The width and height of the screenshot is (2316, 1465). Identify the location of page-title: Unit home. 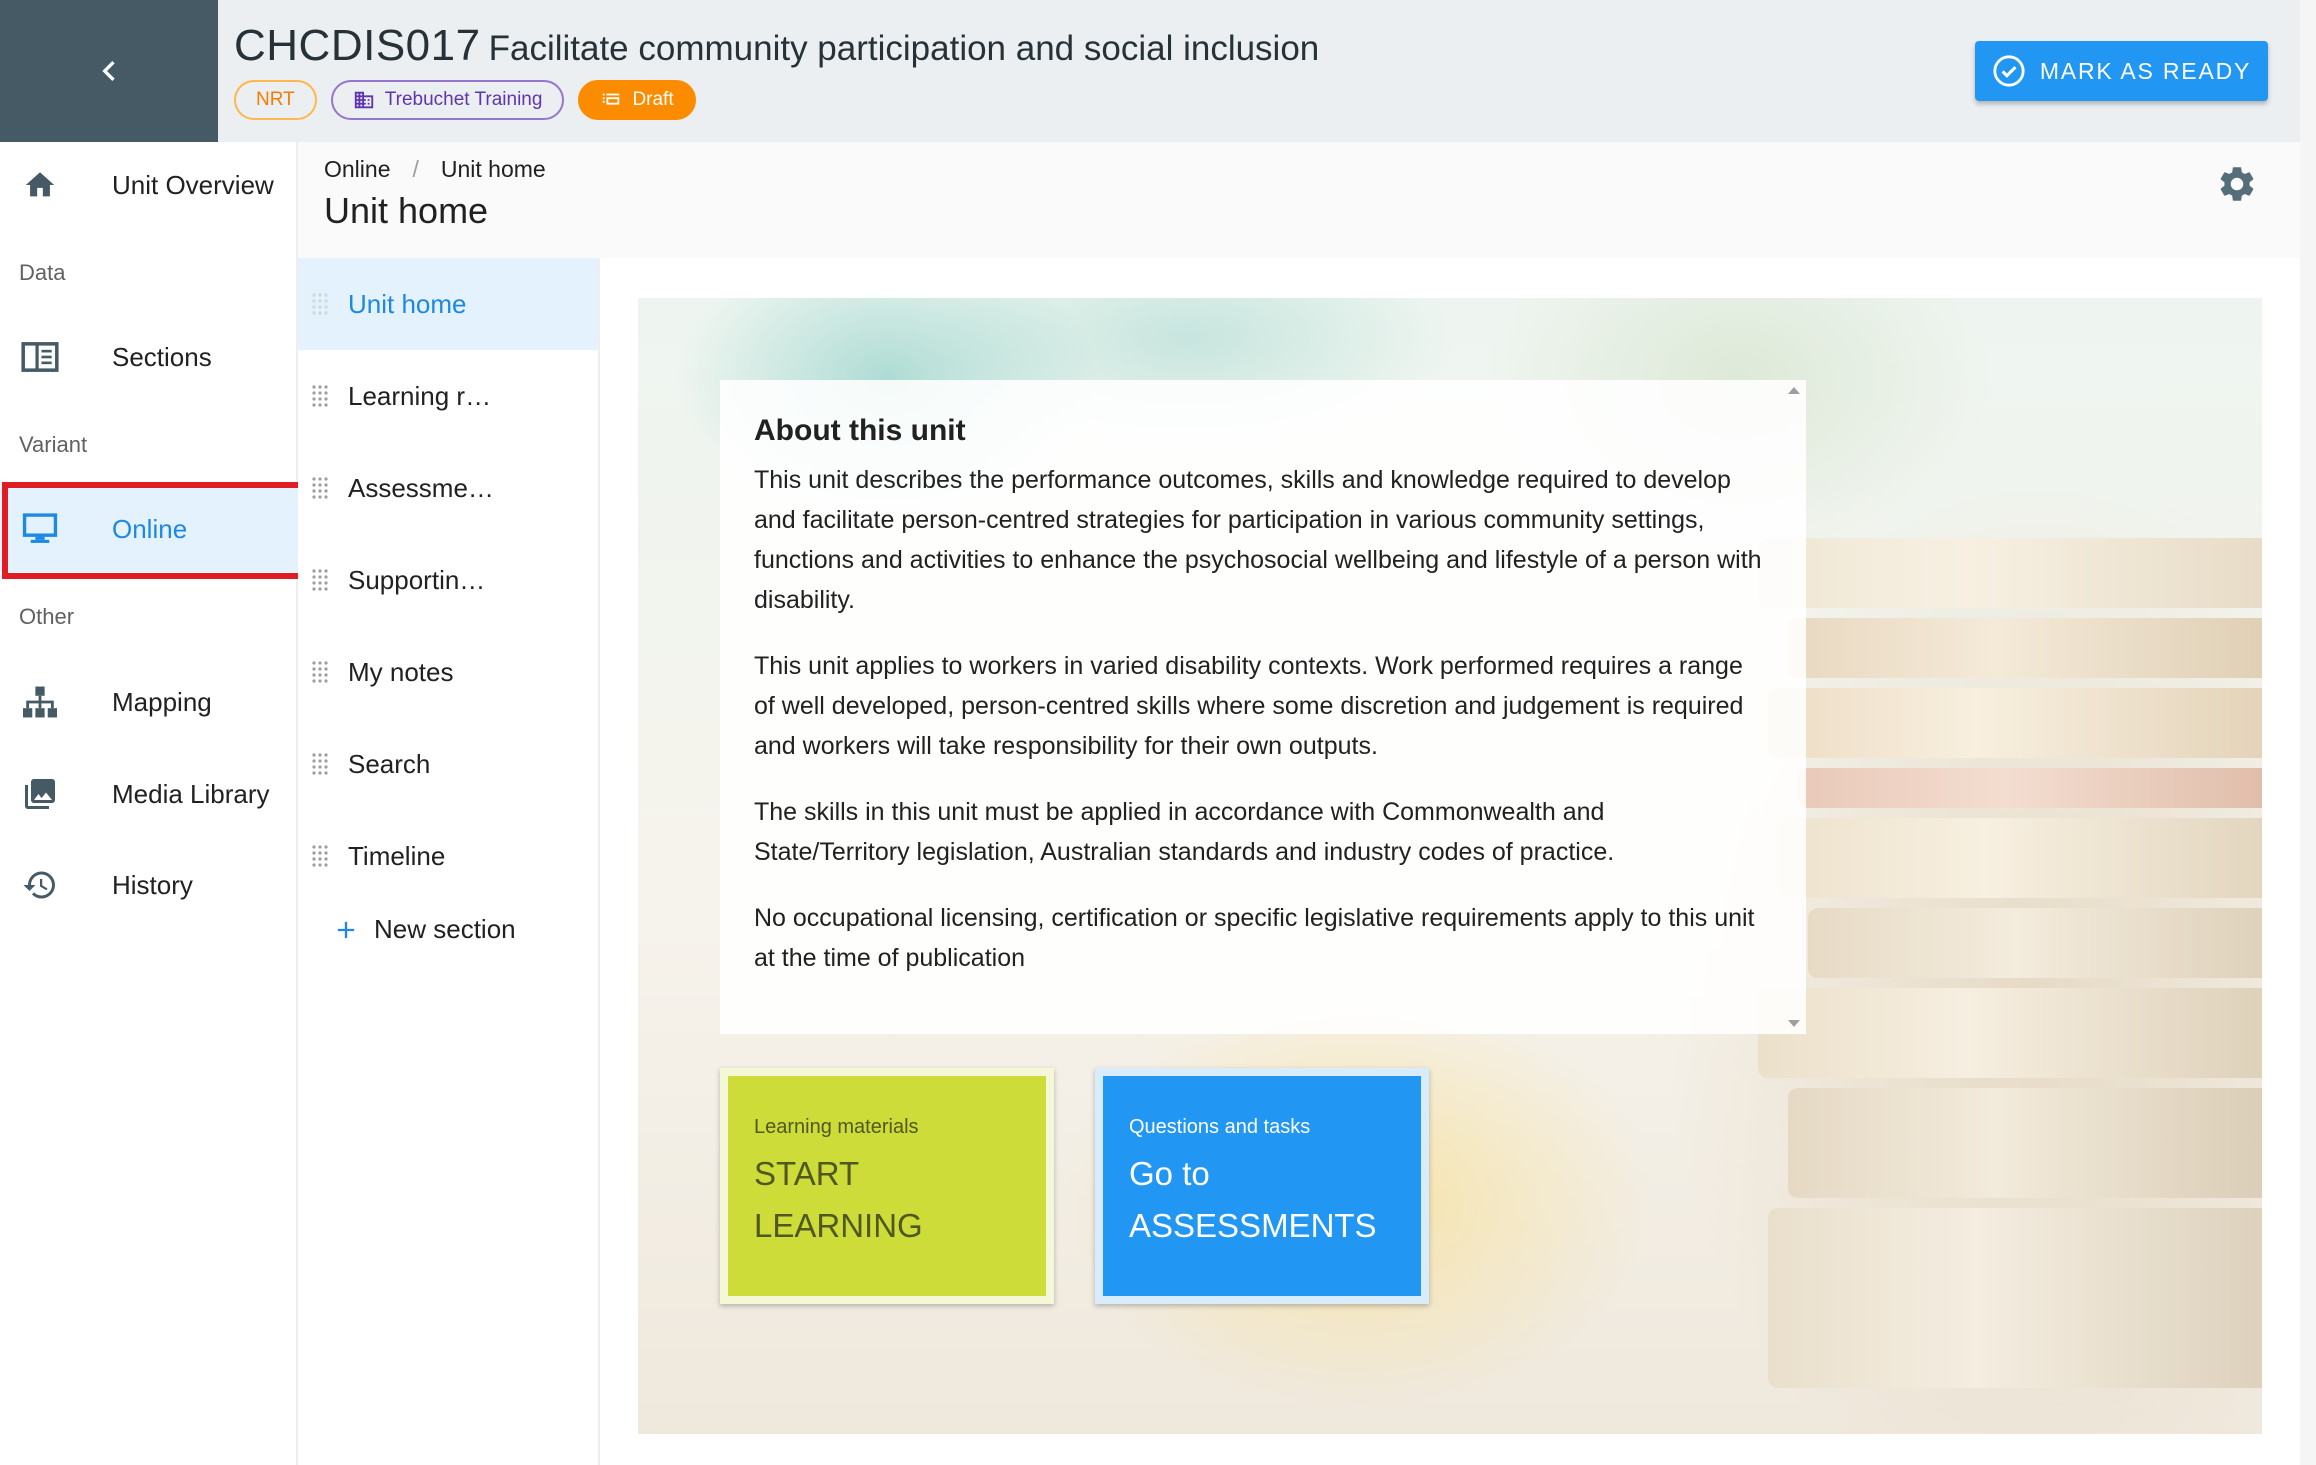
(406, 210).